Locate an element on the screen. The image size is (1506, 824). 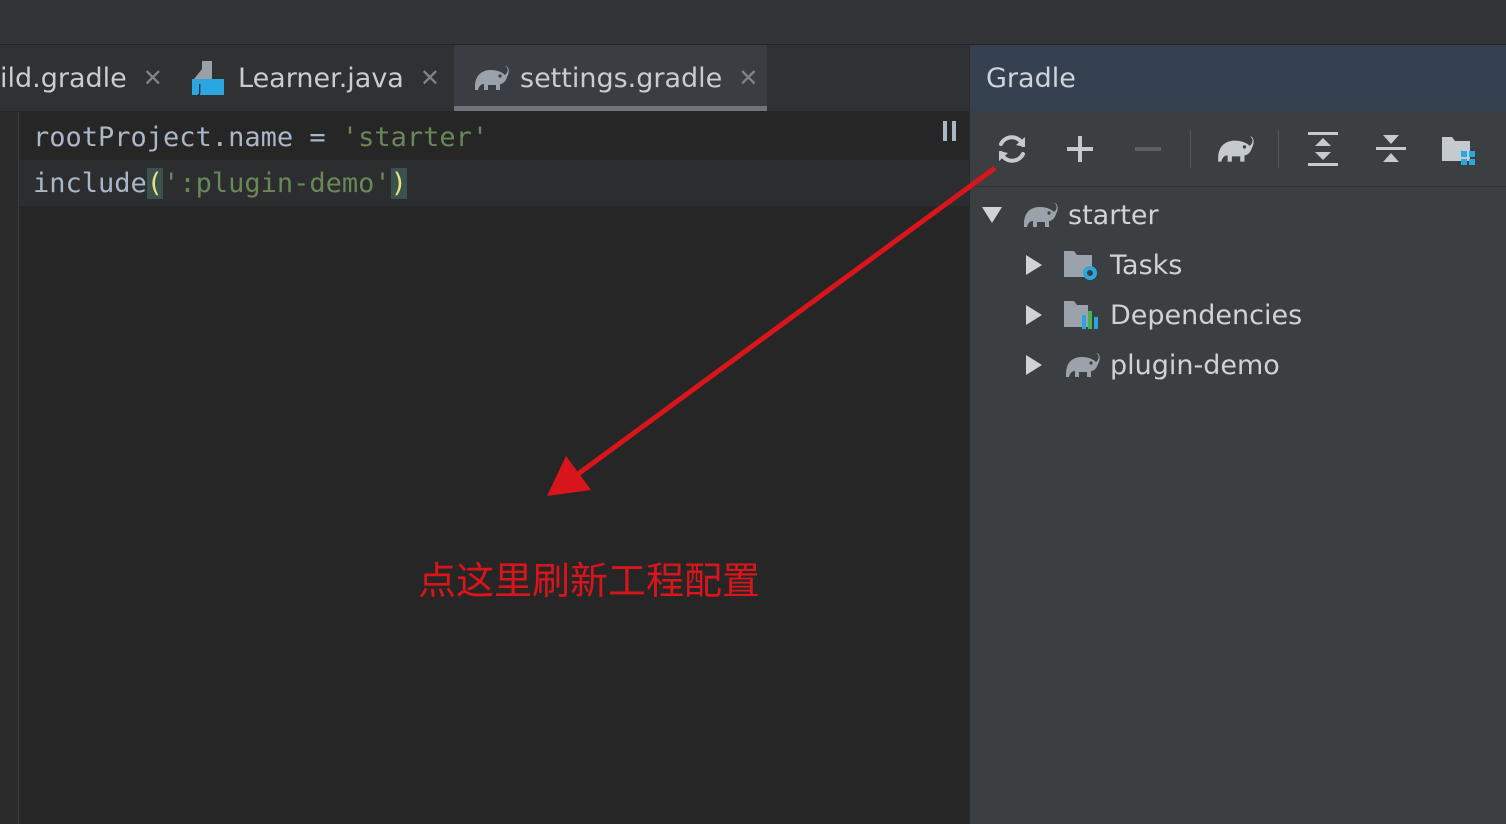
editor-gutter is located at coordinates (9, 468).